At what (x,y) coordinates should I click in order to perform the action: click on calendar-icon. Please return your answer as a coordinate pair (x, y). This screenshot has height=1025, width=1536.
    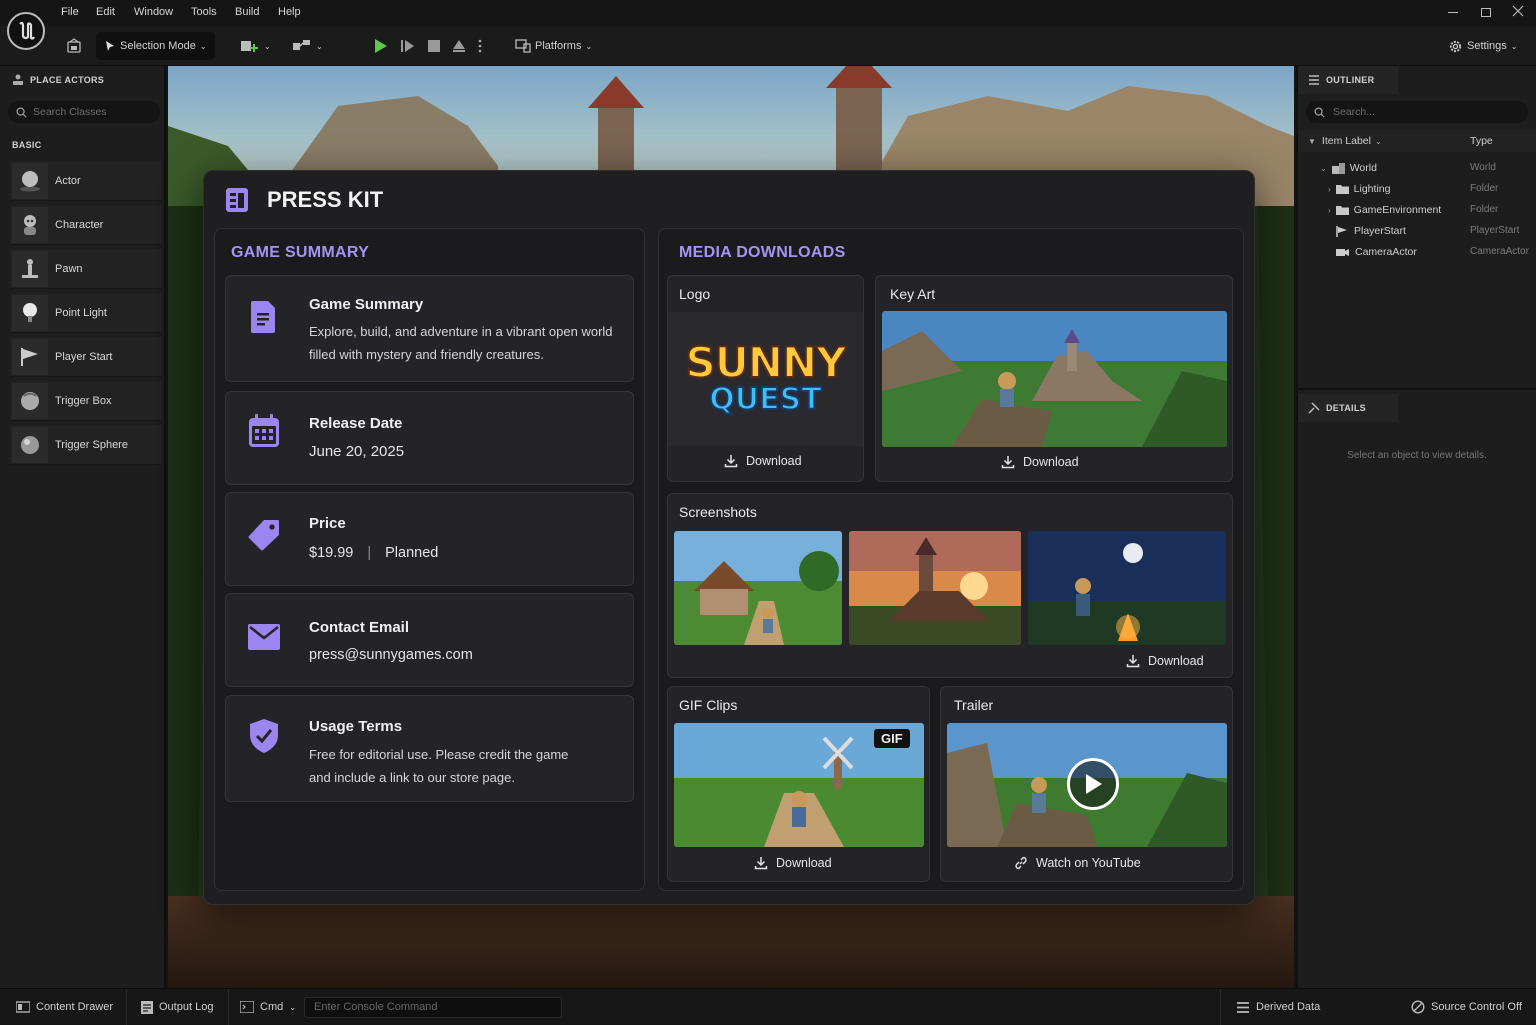
    Looking at the image, I should click on (264, 431).